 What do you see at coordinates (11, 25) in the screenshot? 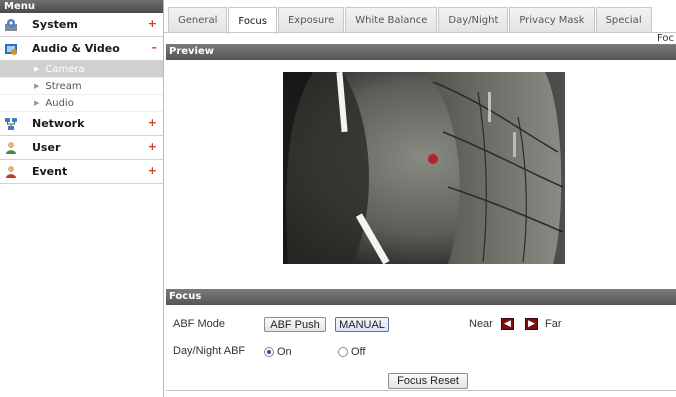
I see `system-icon` at bounding box center [11, 25].